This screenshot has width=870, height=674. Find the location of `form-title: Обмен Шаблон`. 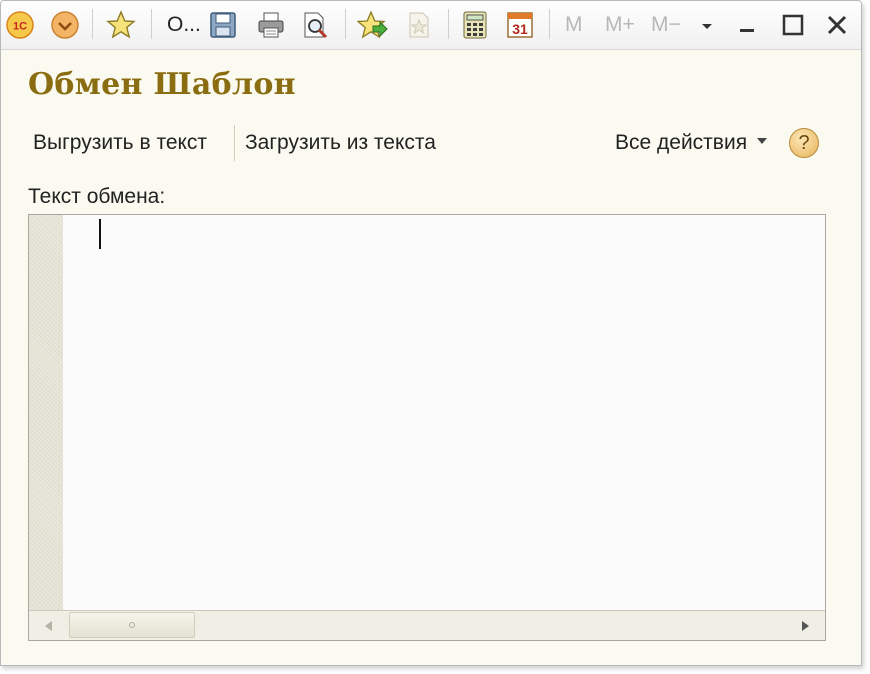

form-title: Обмен Шаблон is located at coordinates (162, 84).